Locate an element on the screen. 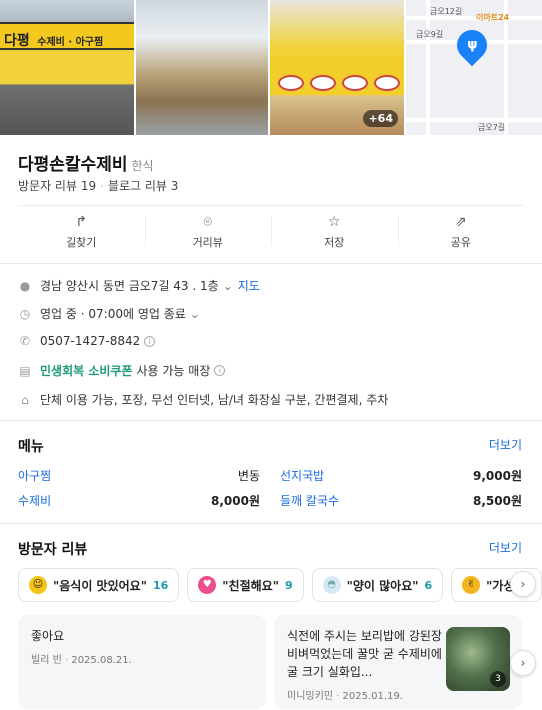 The width and height of the screenshot is (542, 710). coupon-icon: ▤ is located at coordinates (25, 370).